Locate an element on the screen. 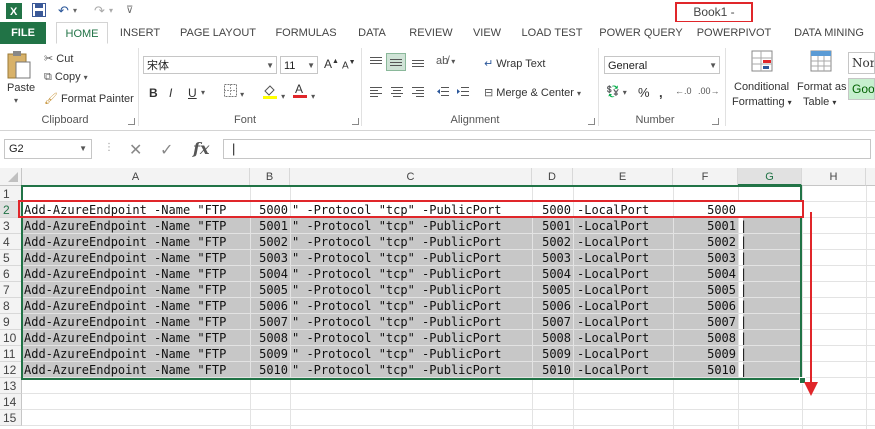  row-header-14: 14 is located at coordinates (11, 402).